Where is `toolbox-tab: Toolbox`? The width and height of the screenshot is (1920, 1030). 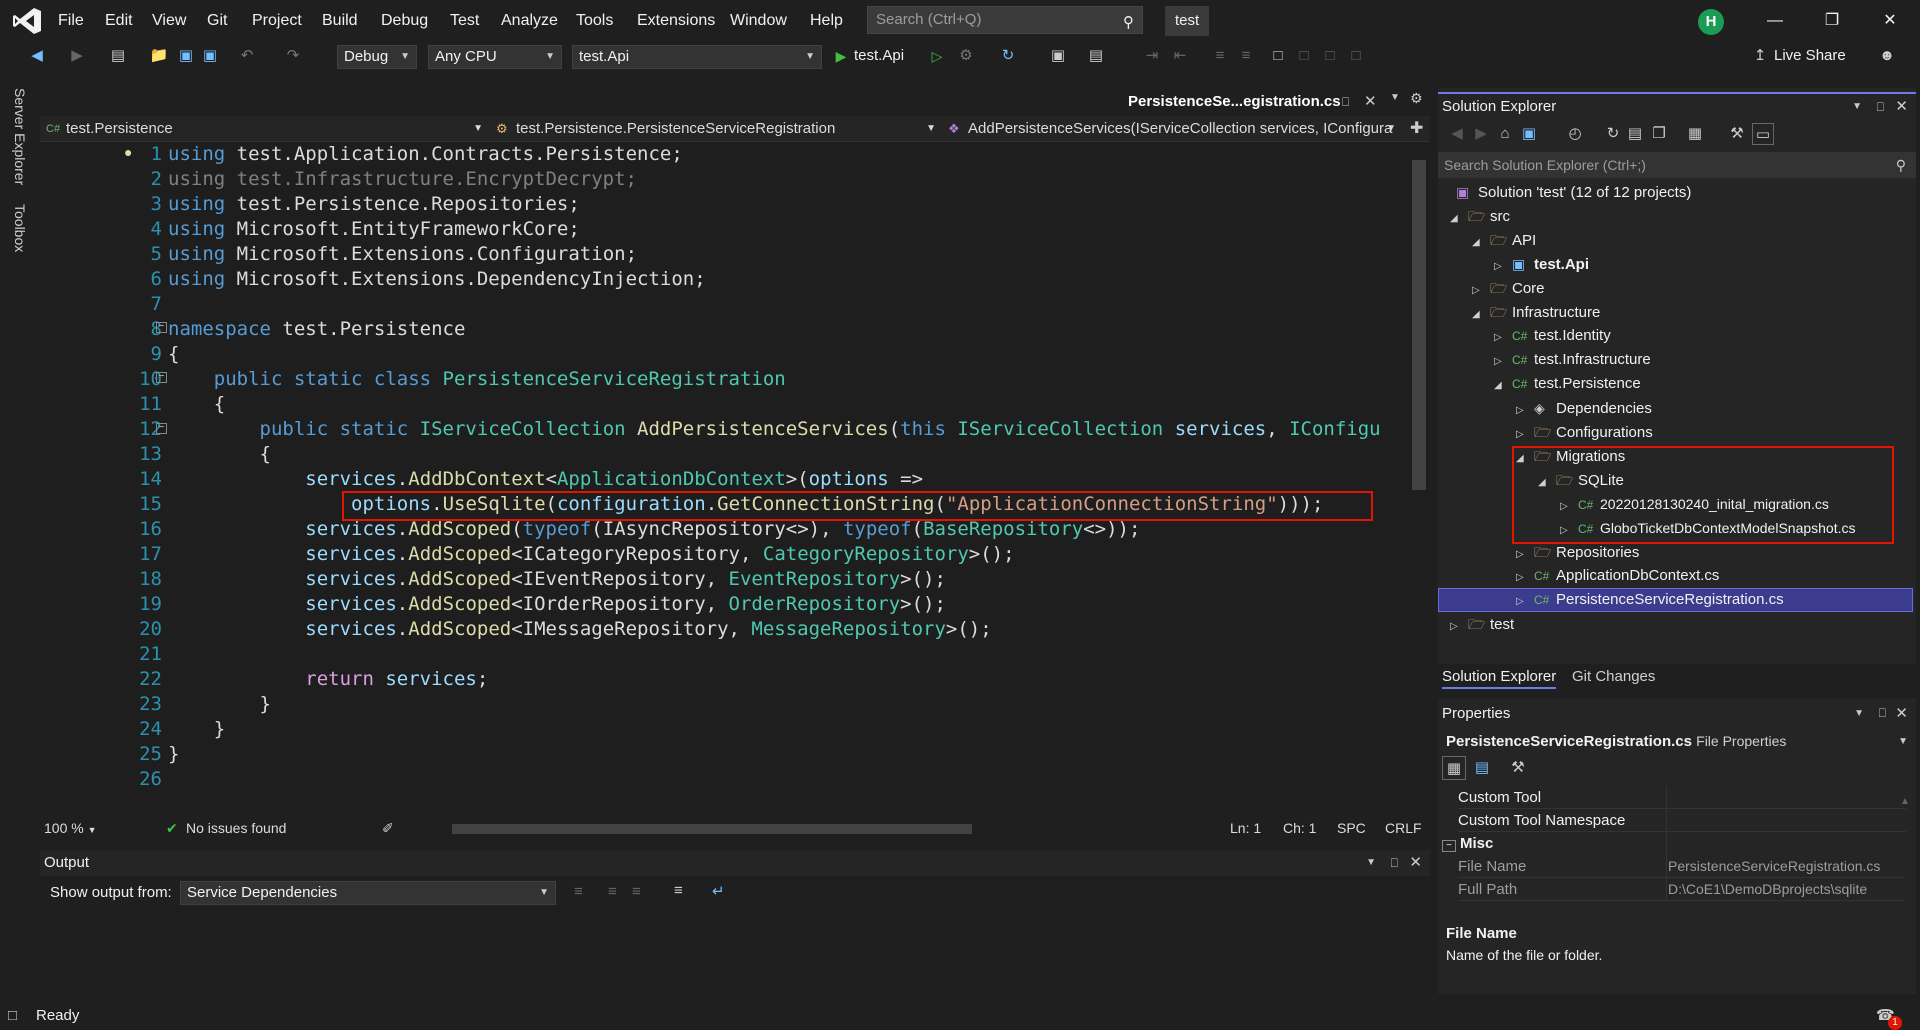
toolbox-tab: Toolbox is located at coordinates (20, 228).